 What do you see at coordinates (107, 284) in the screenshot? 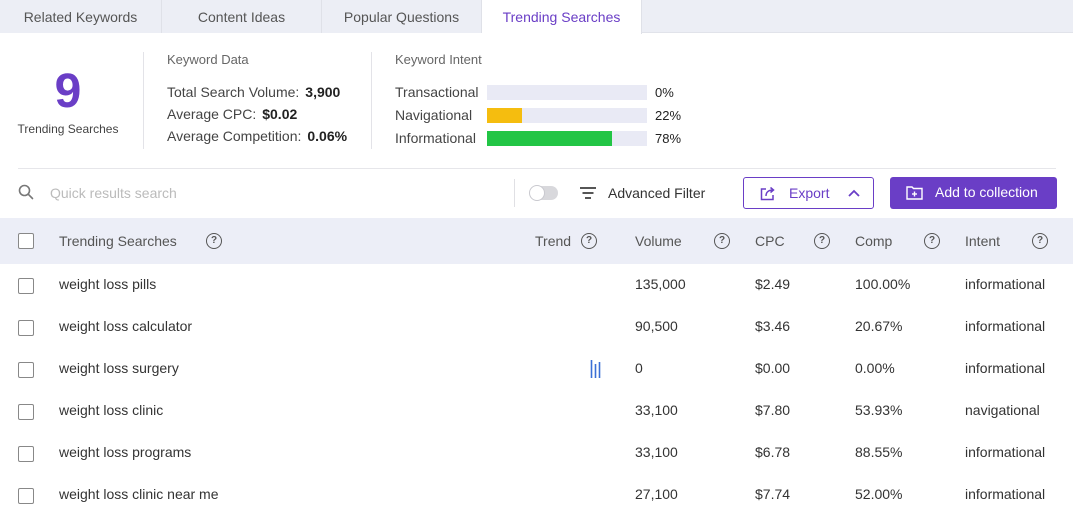
I see `keyword-cell: weight loss pills` at bounding box center [107, 284].